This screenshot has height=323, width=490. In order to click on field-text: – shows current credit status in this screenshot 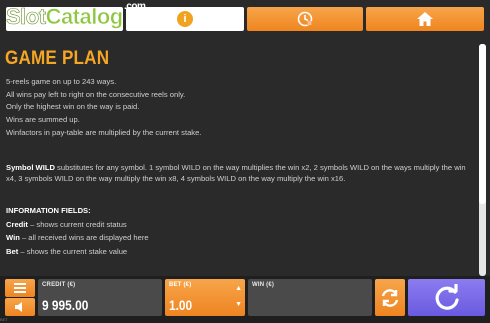, I will do `click(77, 224)`.